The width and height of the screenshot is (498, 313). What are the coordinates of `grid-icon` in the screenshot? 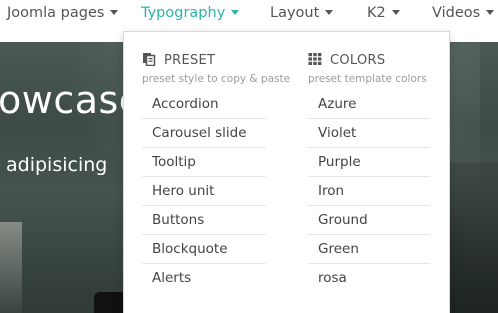 It's located at (315, 59).